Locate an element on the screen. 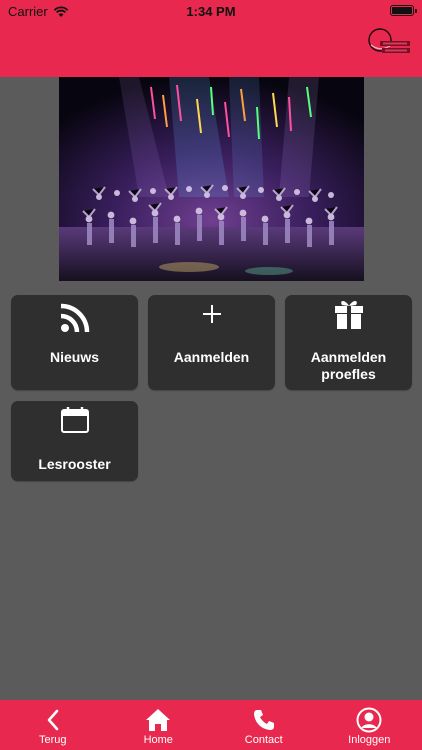  status-bar: Carrier 1:34 PM is located at coordinates (211, 11).